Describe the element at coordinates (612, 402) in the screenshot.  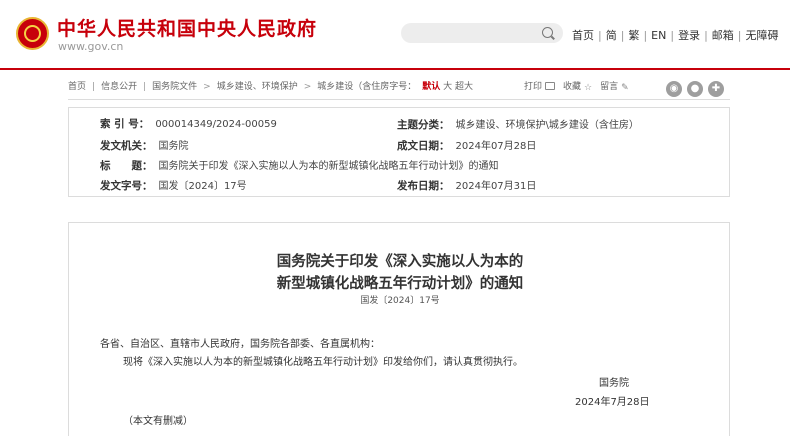
I see `document-date: 2024年7月28日` at that location.